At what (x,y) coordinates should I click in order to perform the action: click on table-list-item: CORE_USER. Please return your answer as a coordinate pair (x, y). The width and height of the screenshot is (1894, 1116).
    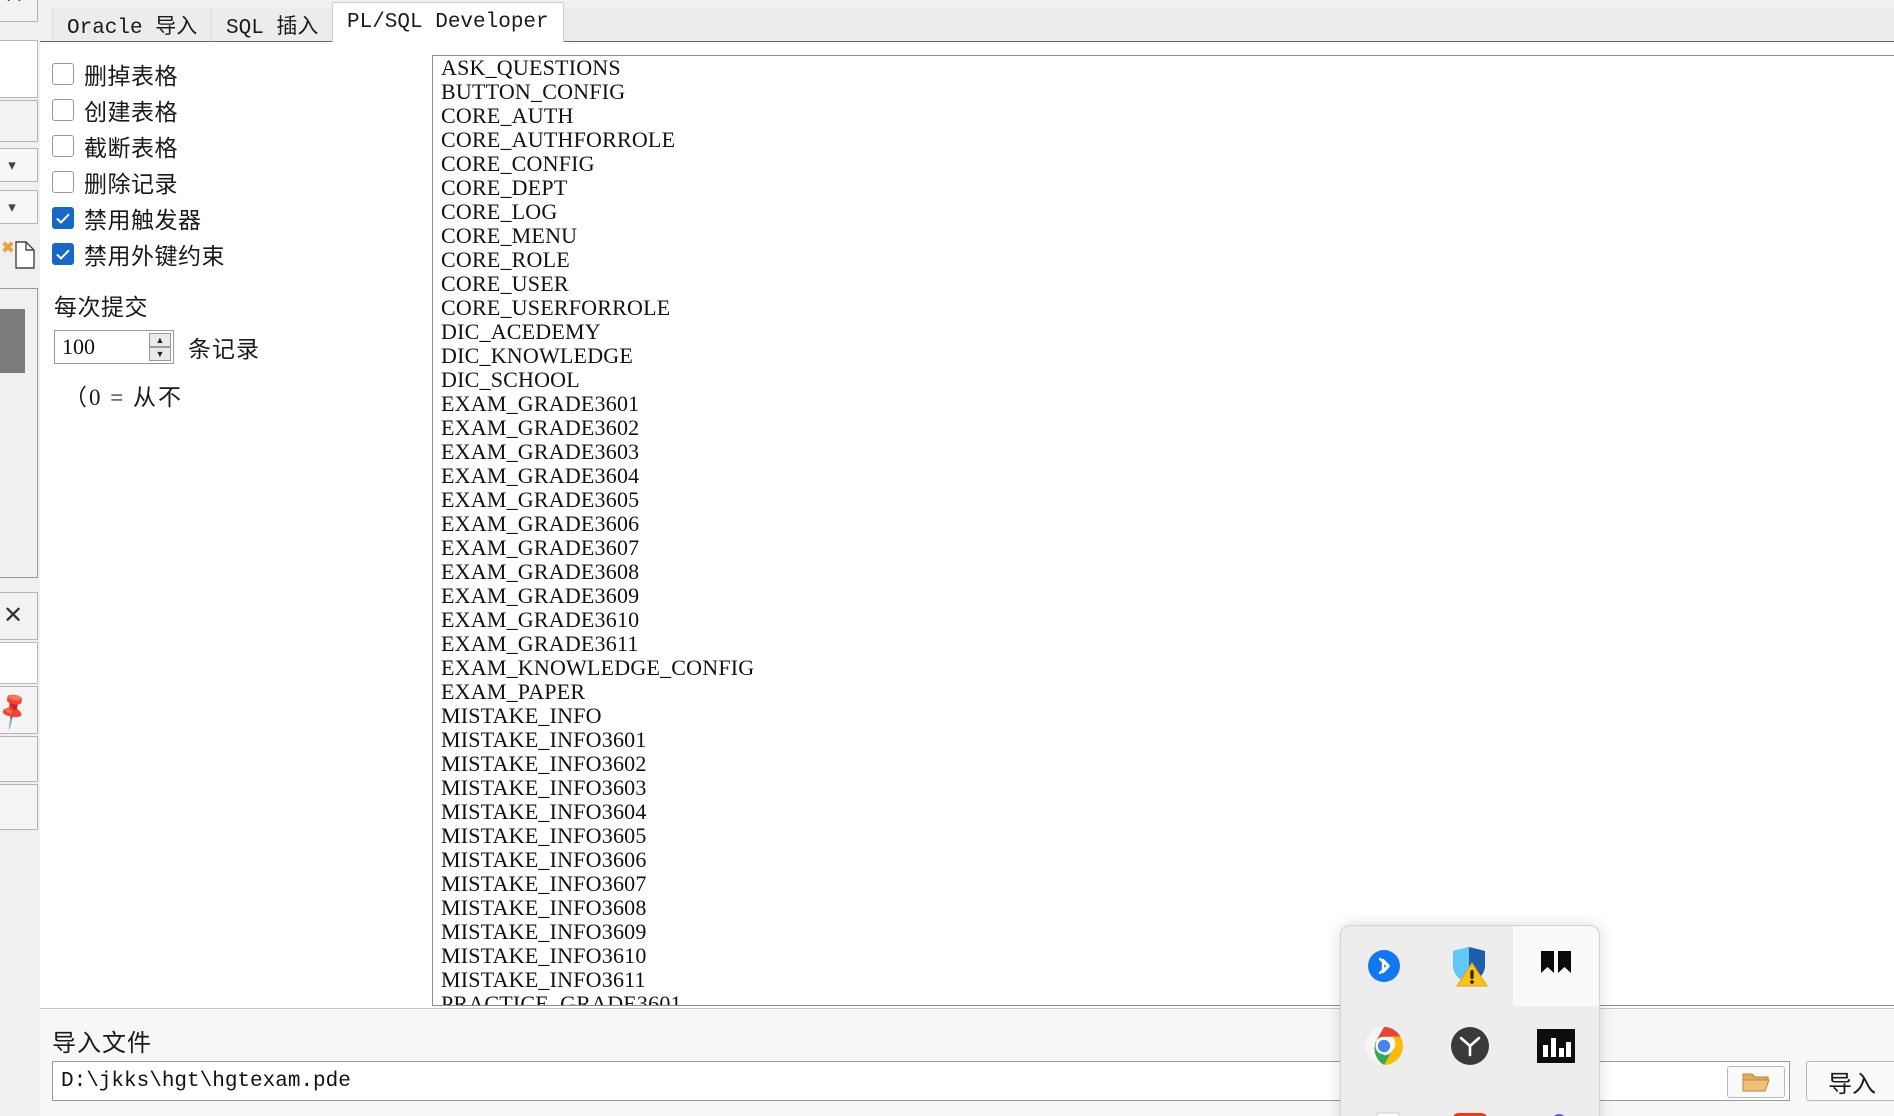
    Looking at the image, I should click on (1163, 284).